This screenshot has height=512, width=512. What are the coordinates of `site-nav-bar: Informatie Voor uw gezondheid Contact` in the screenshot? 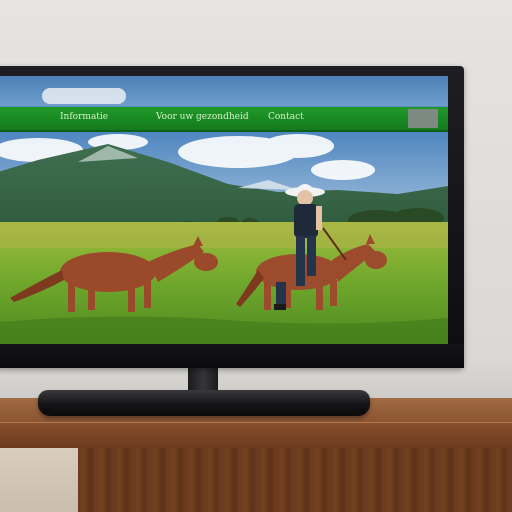 It's located at (224, 119).